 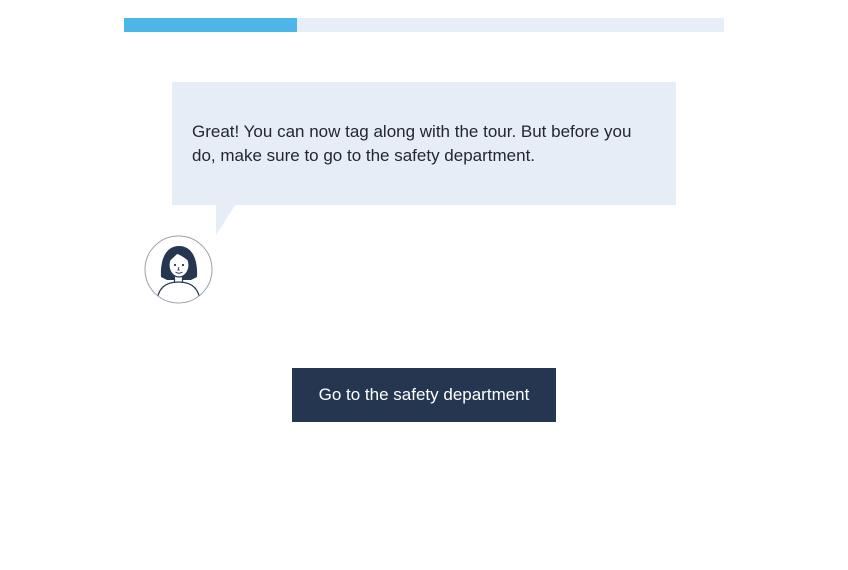 What do you see at coordinates (226, 219) in the screenshot?
I see `speech-bubble-tail` at bounding box center [226, 219].